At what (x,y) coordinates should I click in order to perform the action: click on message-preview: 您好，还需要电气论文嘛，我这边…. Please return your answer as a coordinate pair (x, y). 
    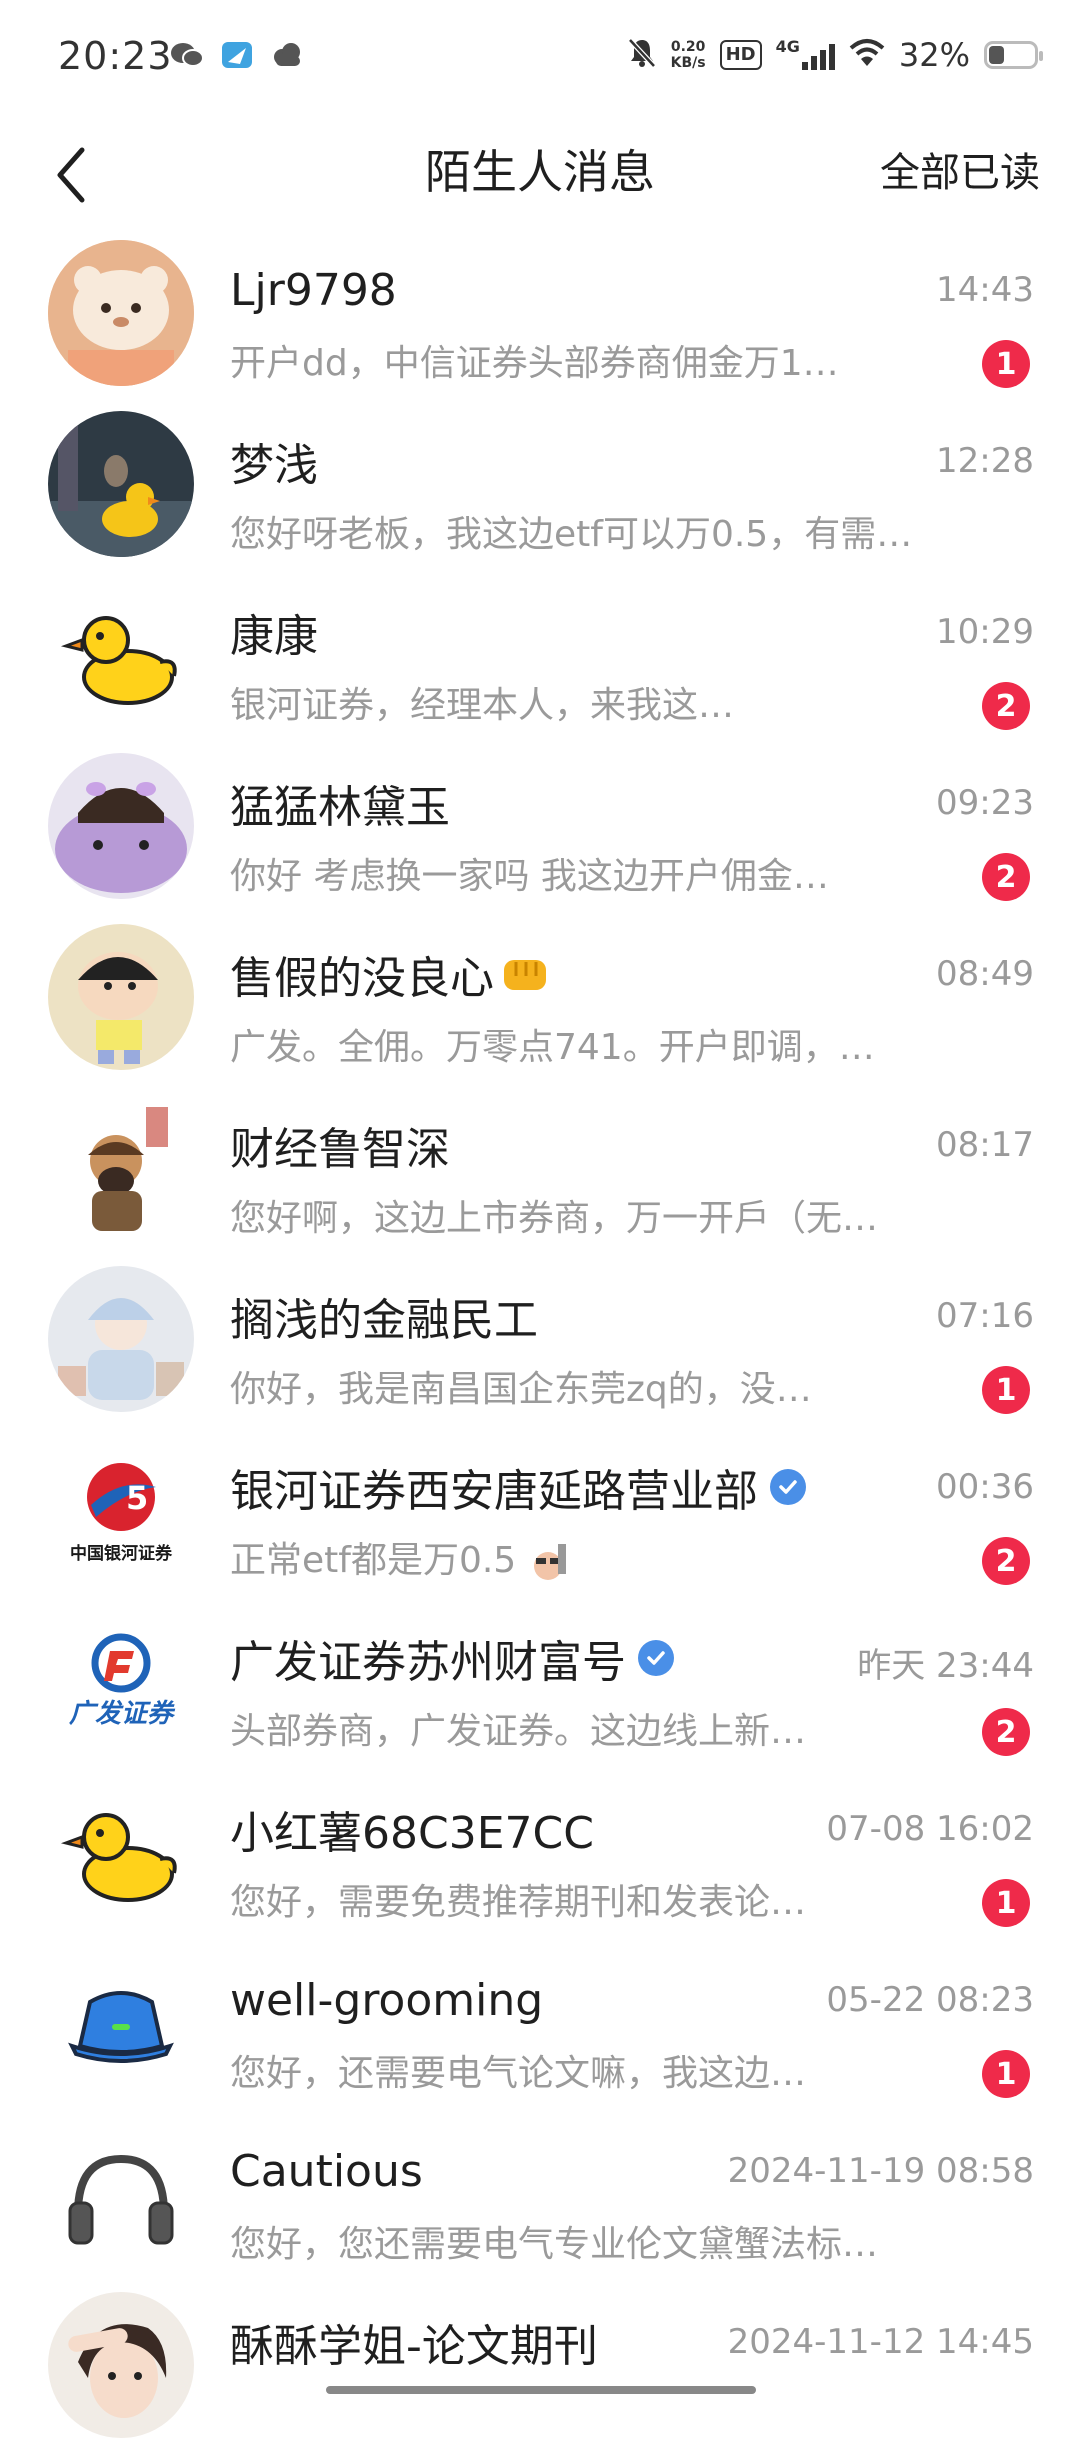
    Looking at the image, I should click on (518, 2073).